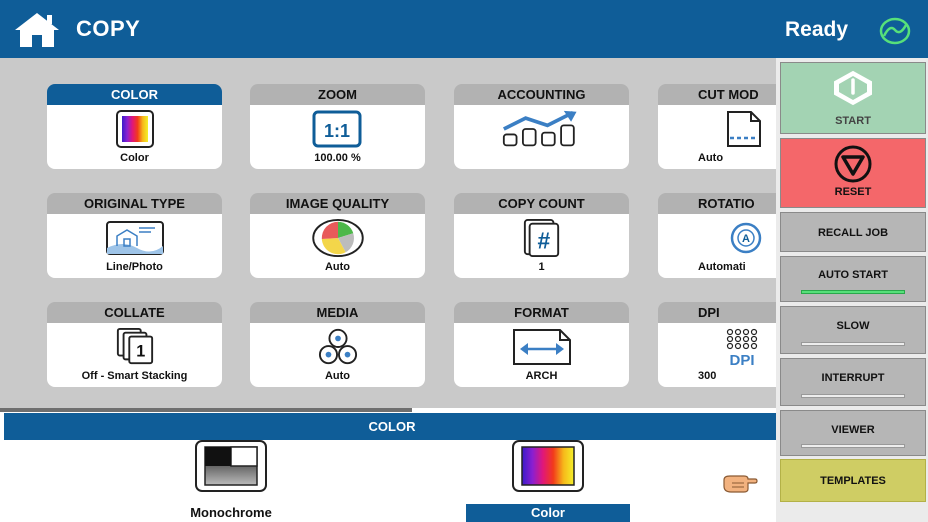 Image resolution: width=928 pixels, height=522 pixels. Describe the element at coordinates (134, 203) in the screenshot. I see `tile-original-type-label: ORIGINAL TYPE` at that location.